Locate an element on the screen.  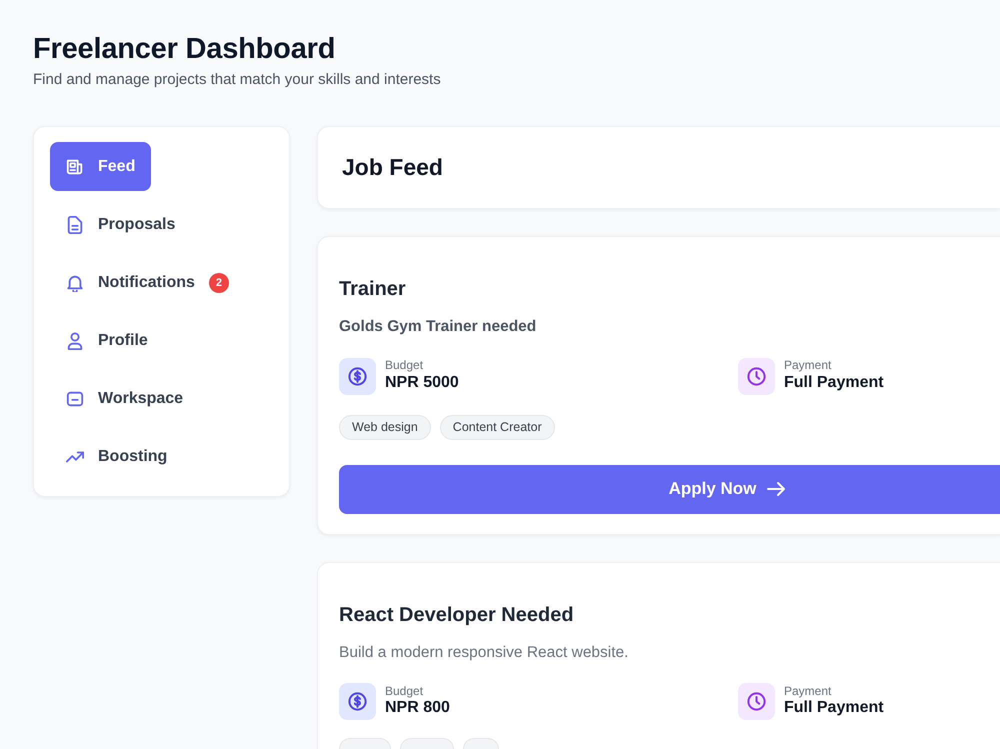
notification-count-badge: 2 is located at coordinates (218, 282).